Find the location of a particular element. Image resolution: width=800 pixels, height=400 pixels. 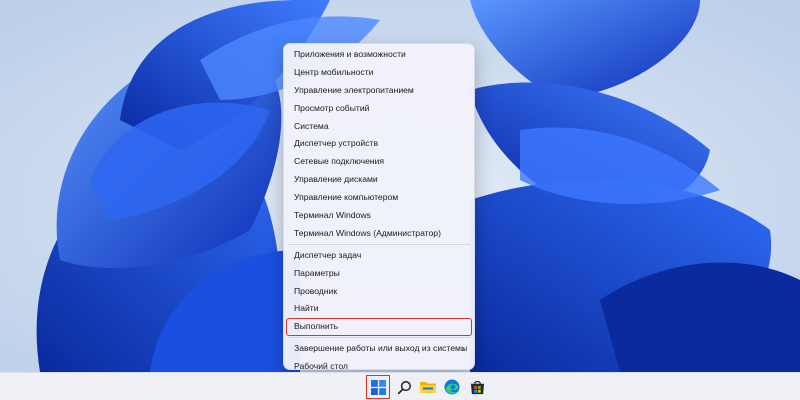

menu-item-run: Выполнить is located at coordinates (379, 327).